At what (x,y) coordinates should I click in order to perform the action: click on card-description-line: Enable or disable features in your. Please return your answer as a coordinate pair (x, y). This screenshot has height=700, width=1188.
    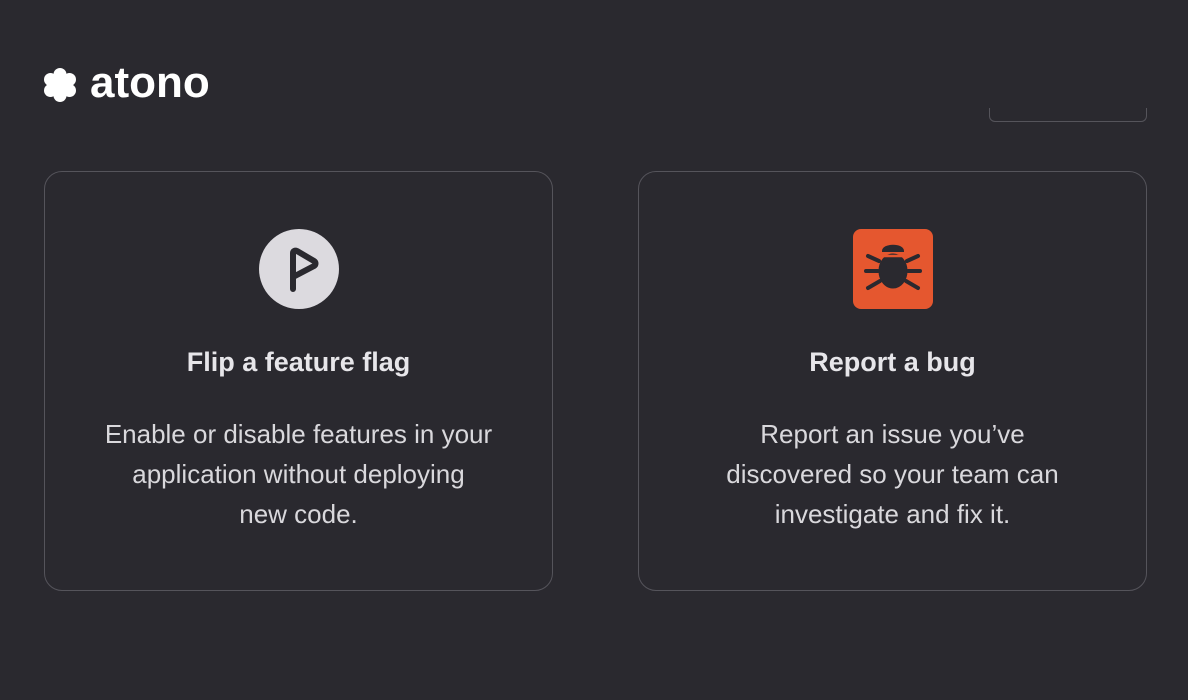
    Looking at the image, I should click on (298, 434).